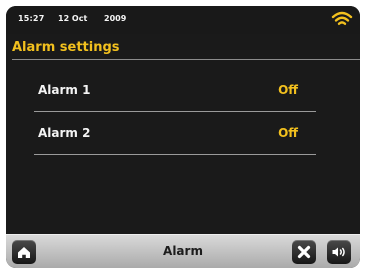 The image size is (366, 274). What do you see at coordinates (115, 18) in the screenshot?
I see `status-year: 2009` at bounding box center [115, 18].